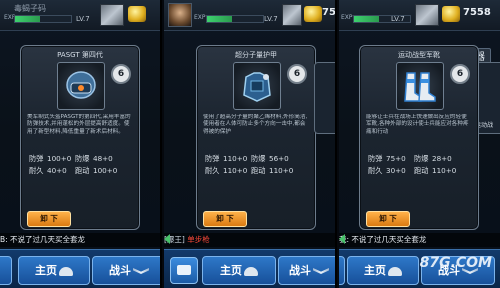 This screenshot has height=288, width=500. I want to click on stat-row: 防弹 110+0 防爆 56+0, so click(257, 160).